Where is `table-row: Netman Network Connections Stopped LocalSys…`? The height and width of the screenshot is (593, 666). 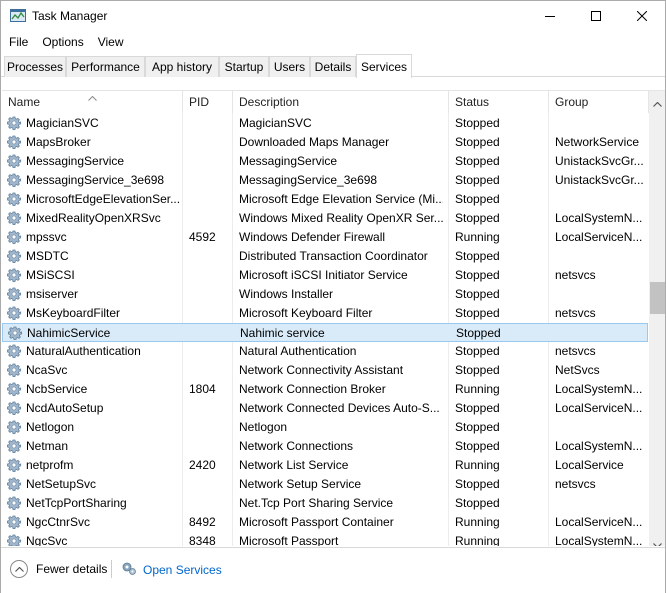 table-row: Netman Network Connections Stopped LocalSys… is located at coordinates (325, 446).